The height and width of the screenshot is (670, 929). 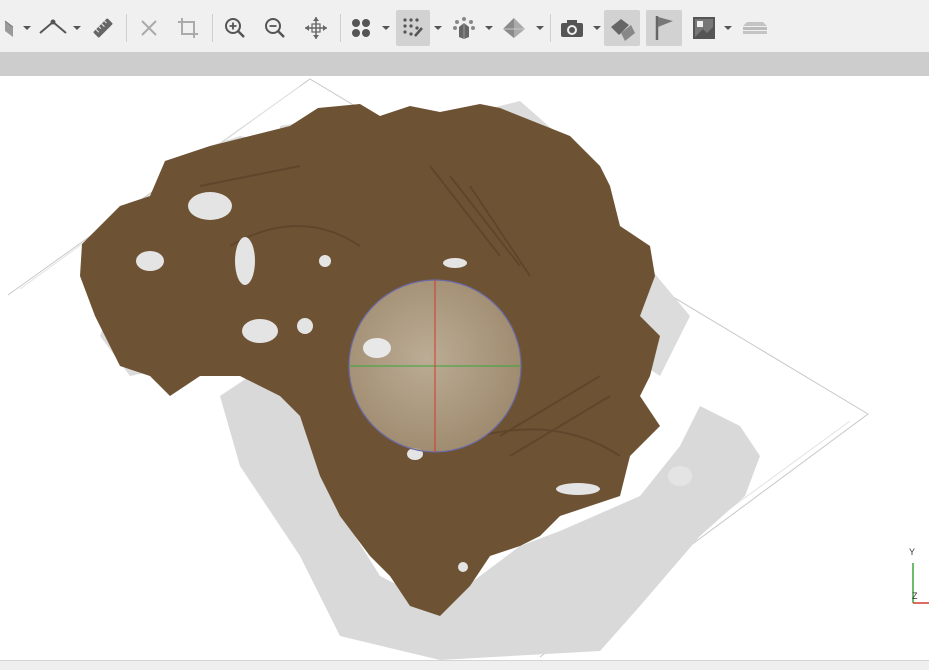 I want to click on select-tool-dropdown, so click(x=27, y=28).